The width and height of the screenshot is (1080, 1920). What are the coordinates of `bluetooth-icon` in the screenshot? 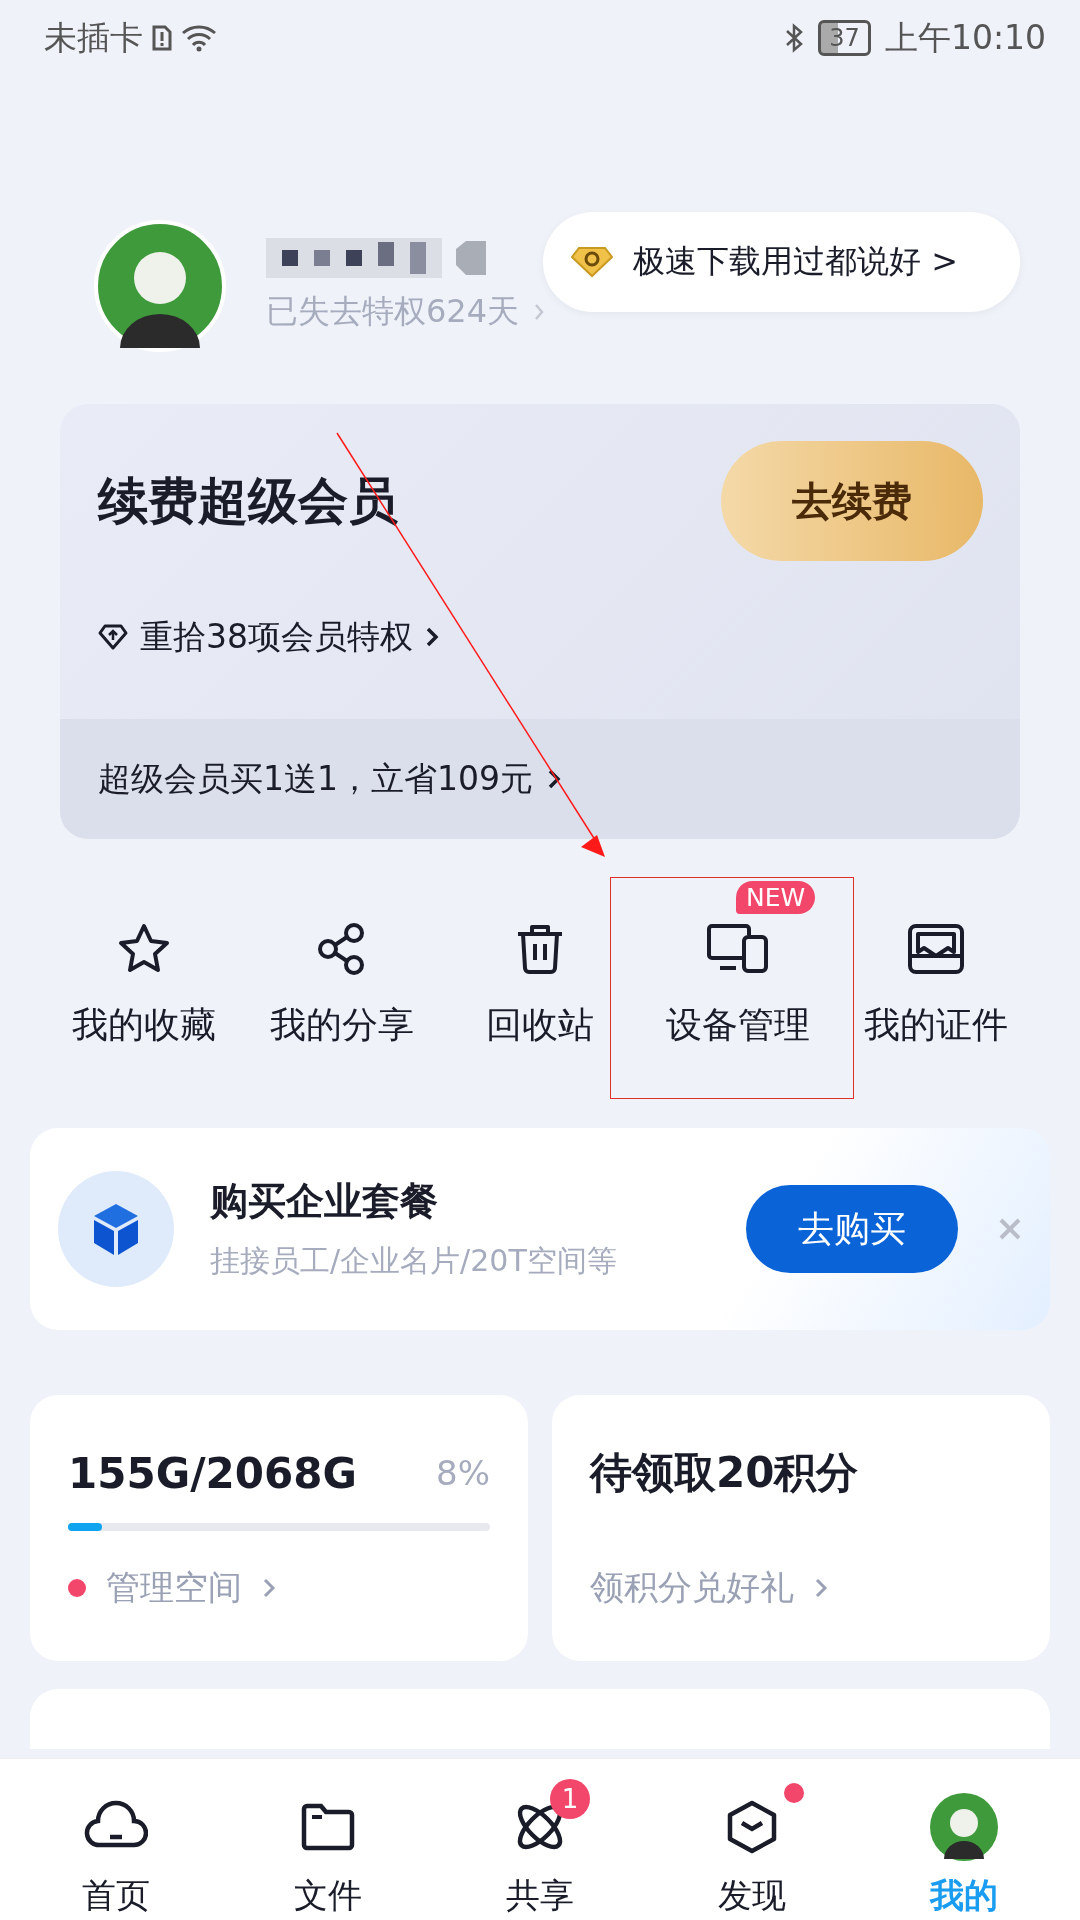 It's located at (794, 38).